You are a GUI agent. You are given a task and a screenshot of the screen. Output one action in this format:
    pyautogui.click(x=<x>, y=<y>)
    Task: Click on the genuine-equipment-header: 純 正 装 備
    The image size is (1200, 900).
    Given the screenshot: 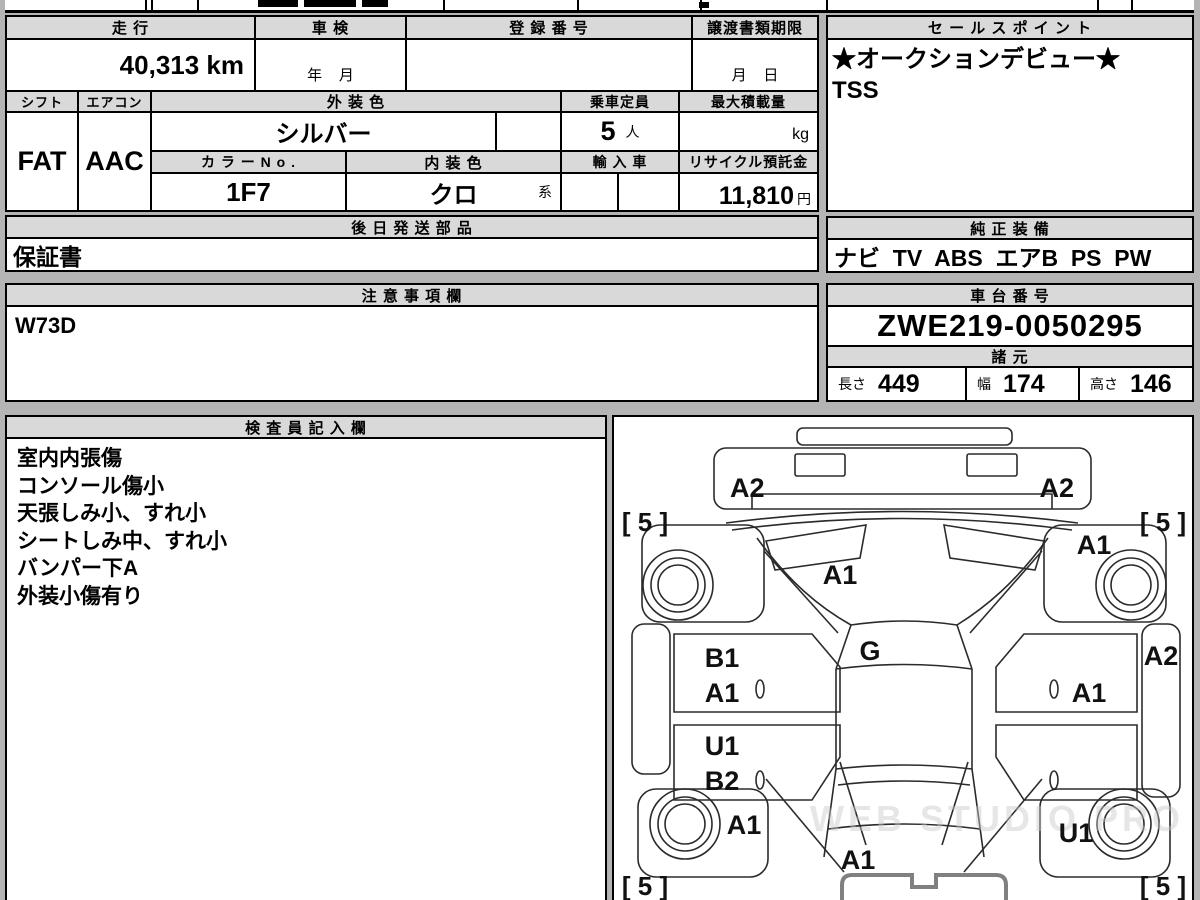 What is the action you would take?
    pyautogui.click(x=1010, y=228)
    